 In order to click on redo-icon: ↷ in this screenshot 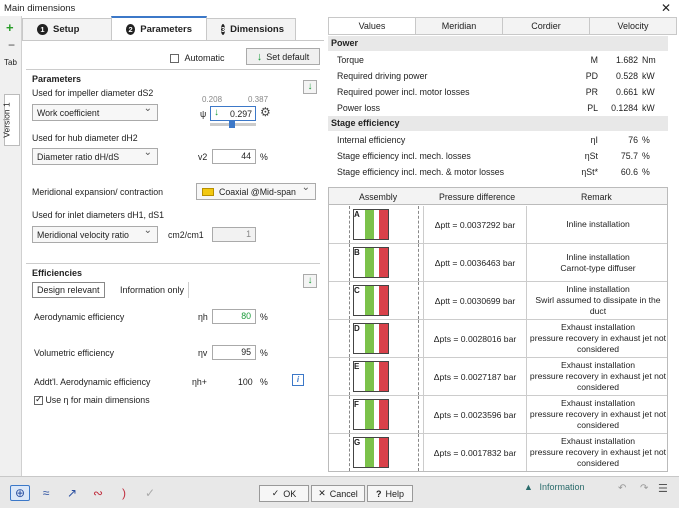, I will do `click(644, 488)`.